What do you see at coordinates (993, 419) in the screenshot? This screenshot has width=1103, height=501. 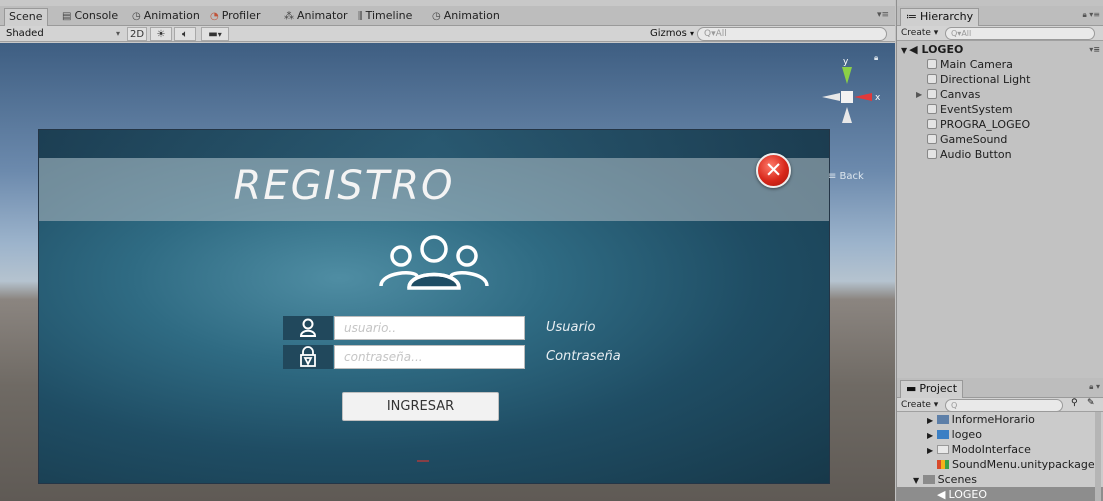 I see `item-label: InformeHorario` at bounding box center [993, 419].